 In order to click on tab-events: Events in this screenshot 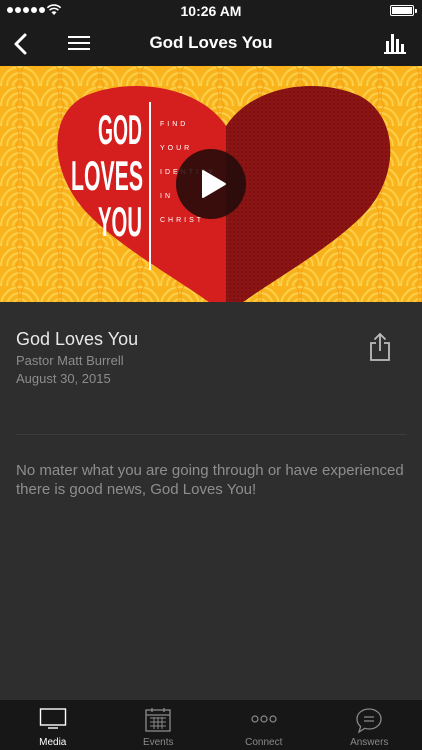, I will do `click(159, 725)`.